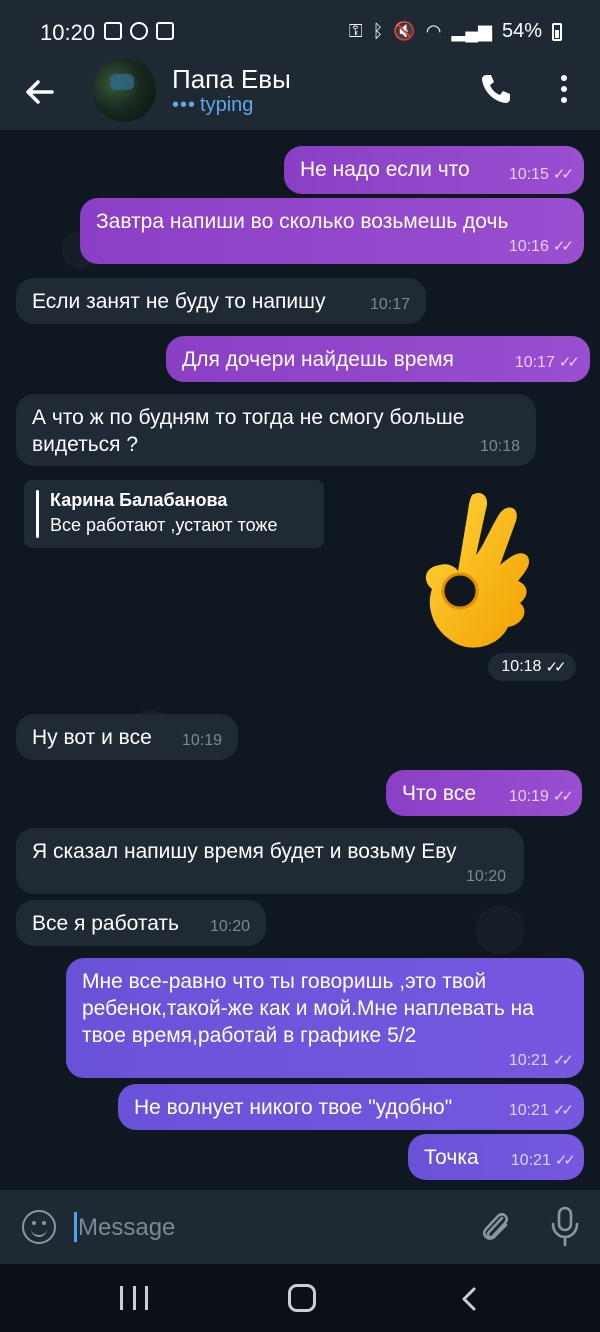 Image resolution: width=600 pixels, height=1332 pixels. I want to click on message-bubble: Все я работать 10:20, so click(141, 923).